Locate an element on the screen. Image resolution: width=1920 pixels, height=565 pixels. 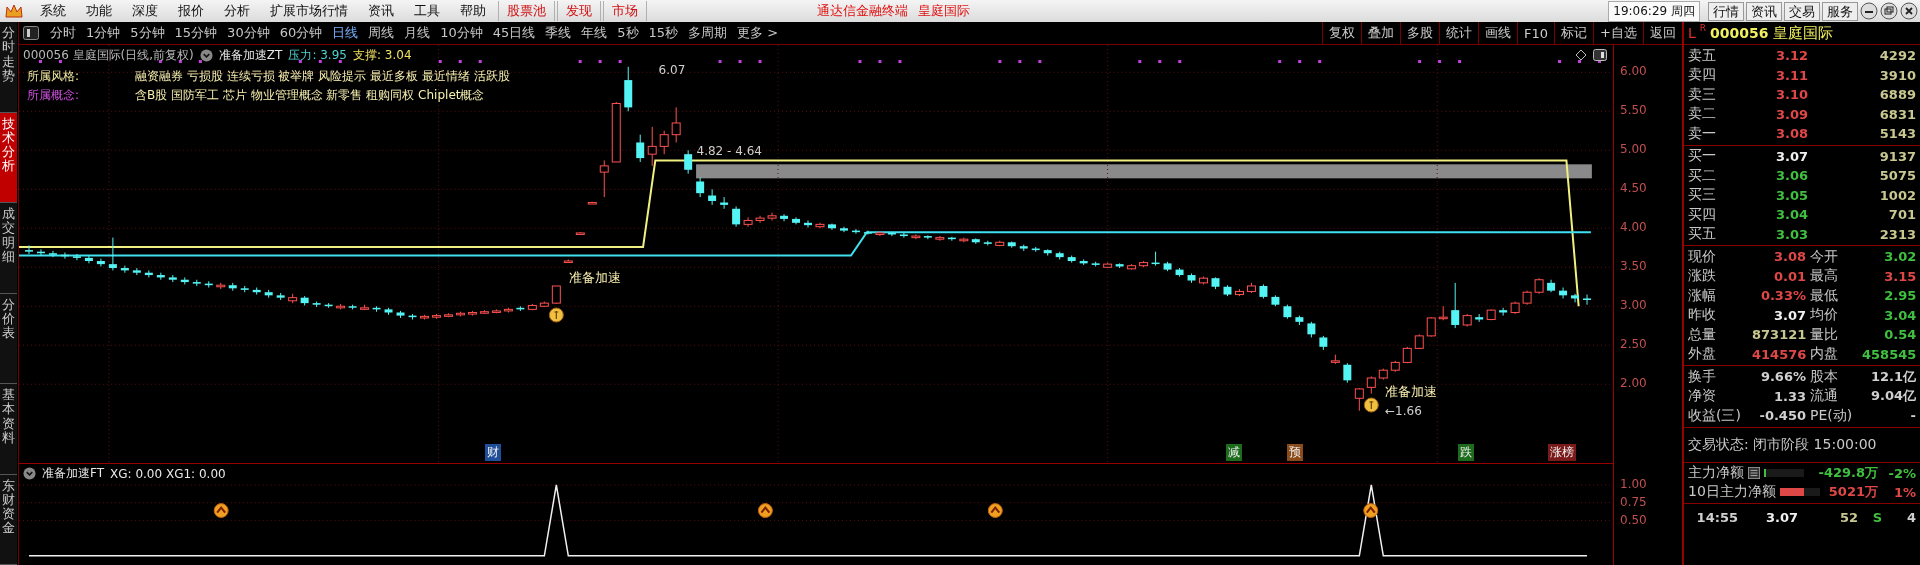
period-tab: 60分钟 is located at coordinates (301, 33).